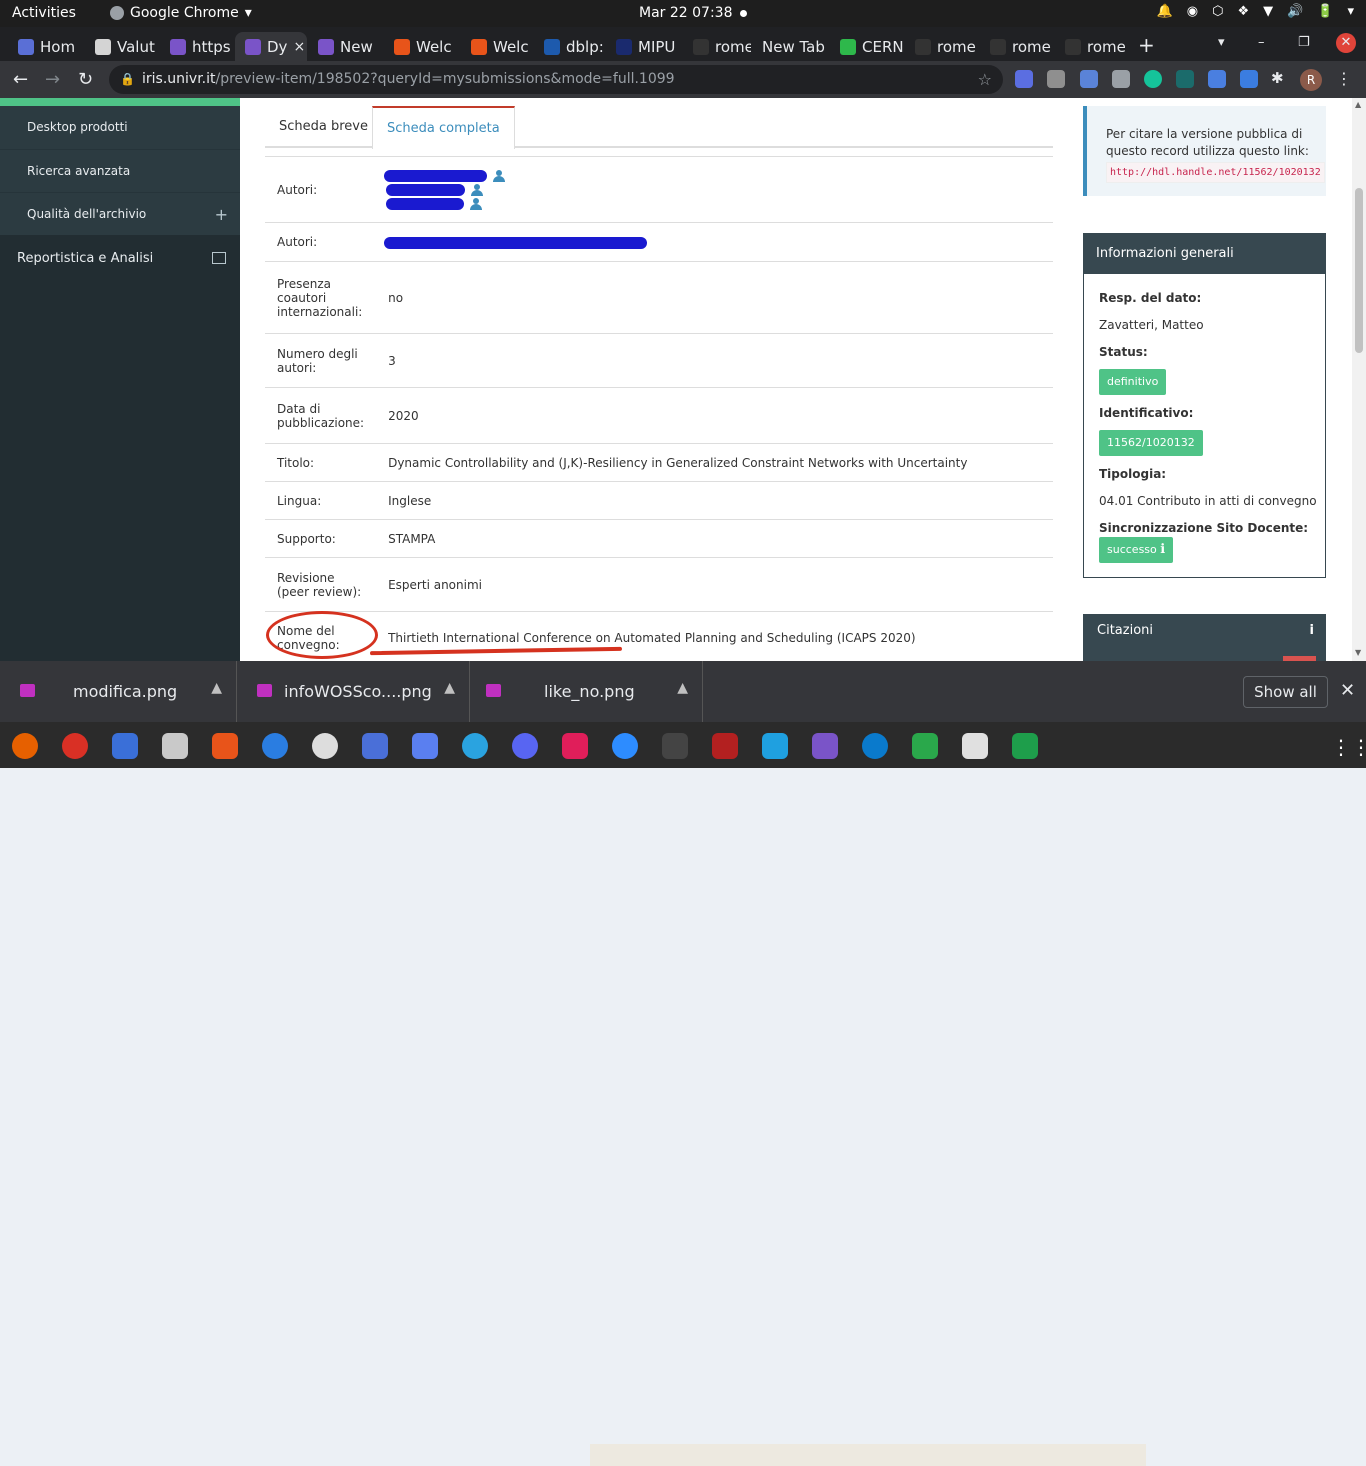 The image size is (1366, 1466). I want to click on close-window-icon: ✕, so click(1346, 43).